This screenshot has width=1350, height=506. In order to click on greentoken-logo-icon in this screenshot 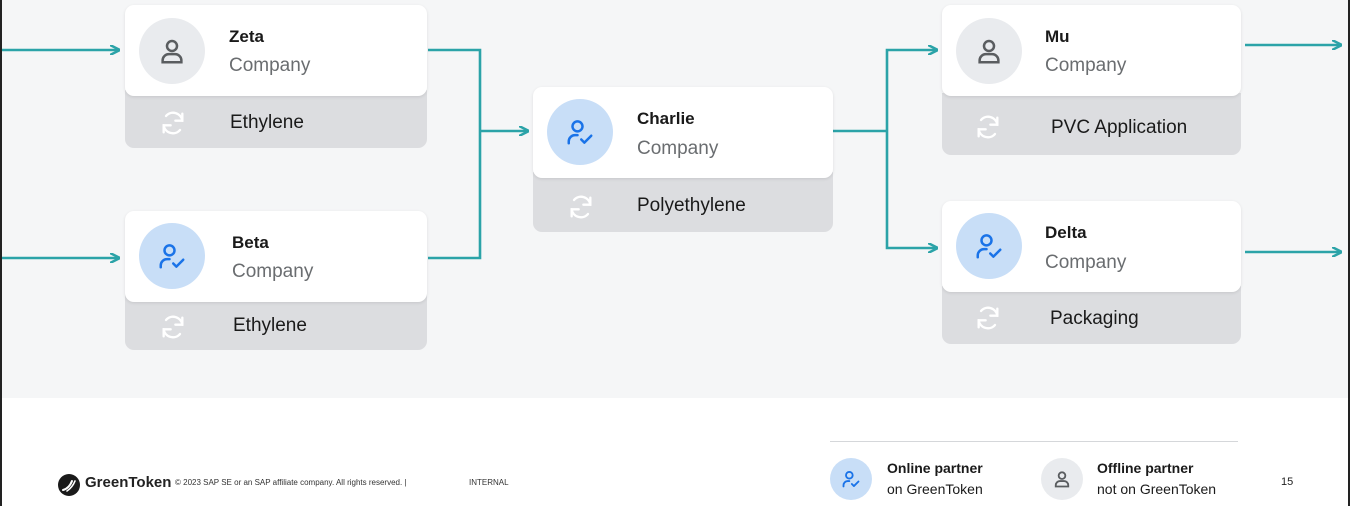, I will do `click(69, 487)`.